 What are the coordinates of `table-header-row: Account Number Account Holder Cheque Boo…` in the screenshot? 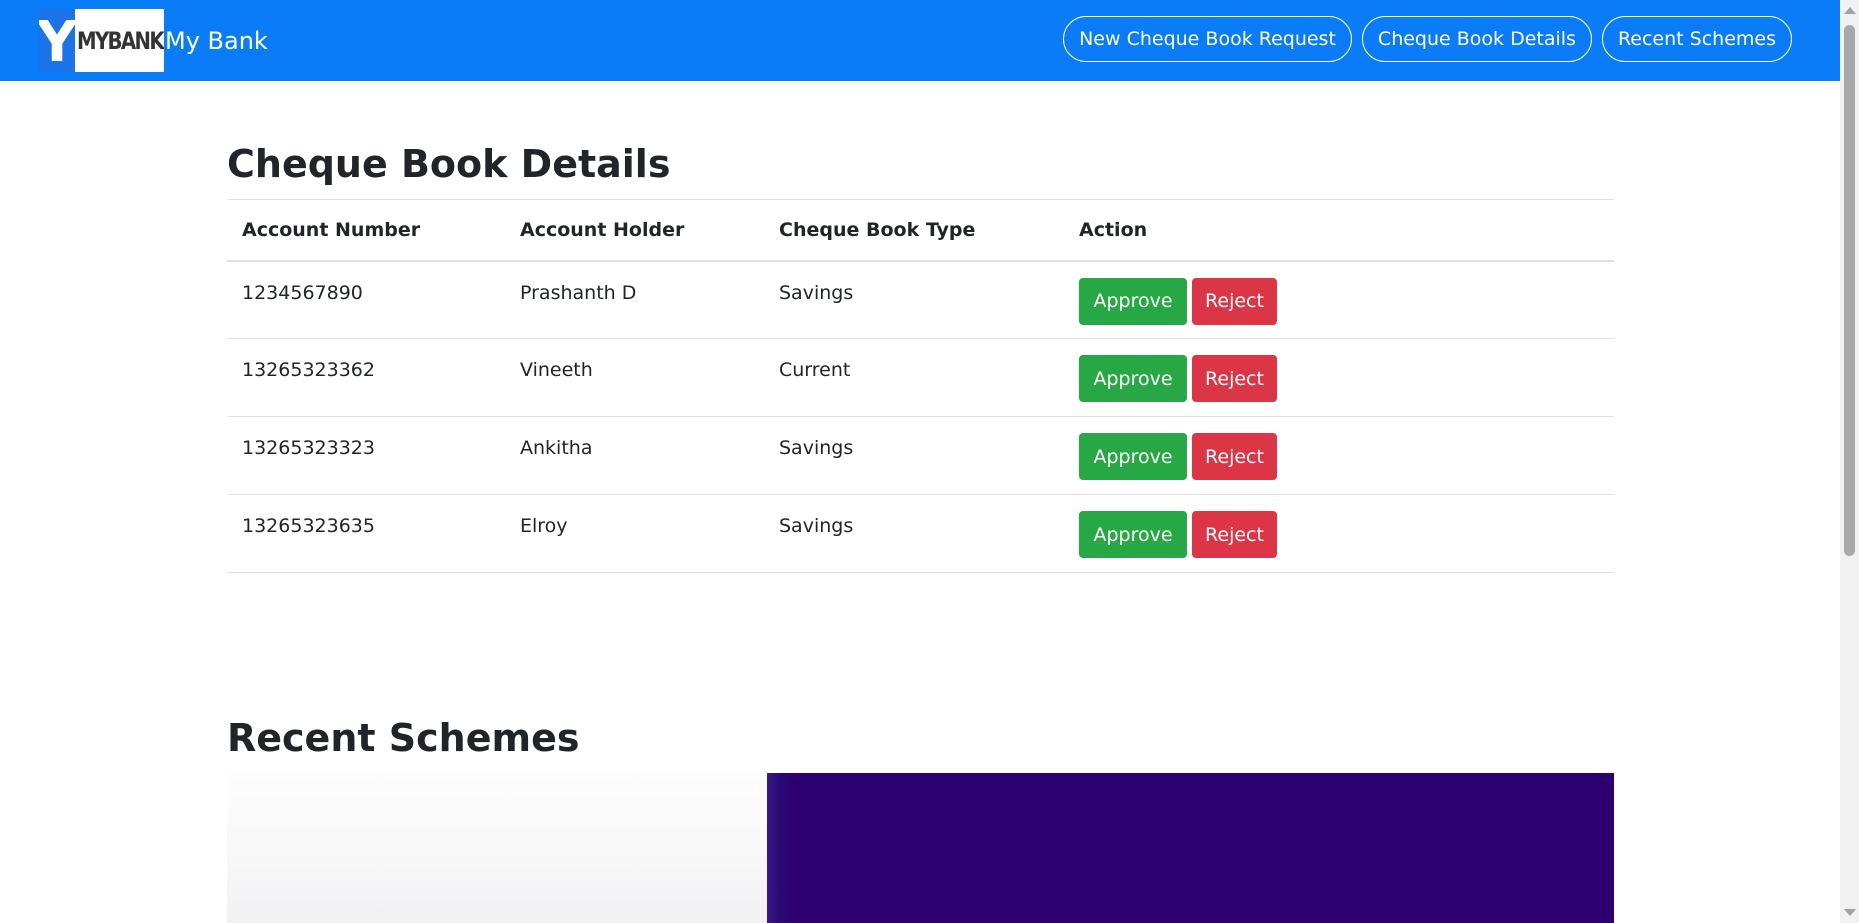 It's located at (920, 230).